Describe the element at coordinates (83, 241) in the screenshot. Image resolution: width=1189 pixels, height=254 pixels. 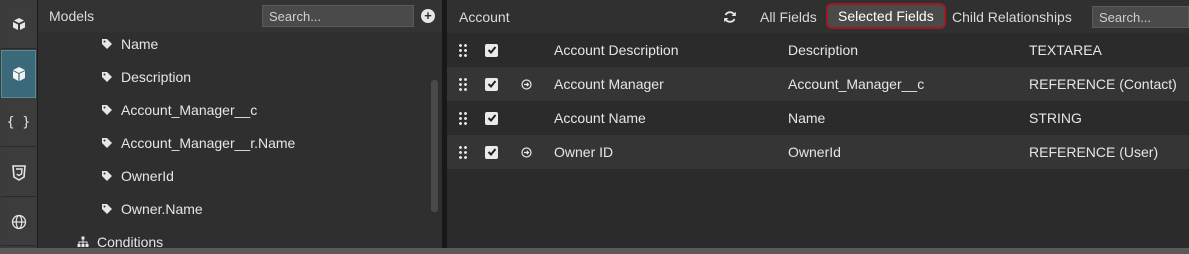
I see `sitemap-icon` at that location.